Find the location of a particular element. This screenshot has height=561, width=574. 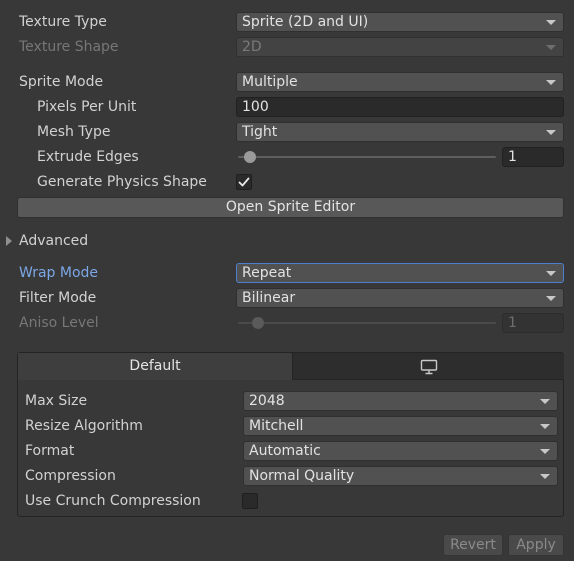

texture-shape-label: Texture Shape is located at coordinates (69, 47).